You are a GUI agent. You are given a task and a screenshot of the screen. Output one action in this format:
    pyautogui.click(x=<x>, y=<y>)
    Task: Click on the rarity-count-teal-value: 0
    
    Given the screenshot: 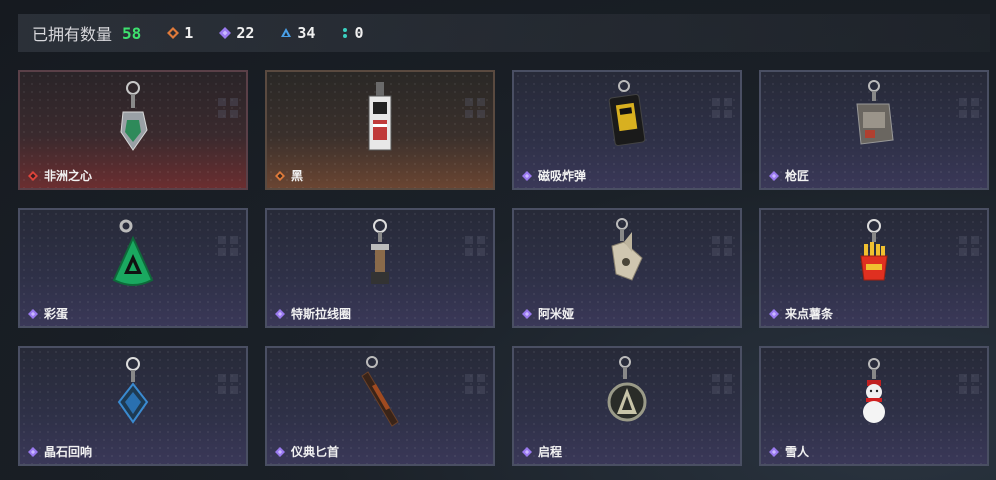 What is the action you would take?
    pyautogui.click(x=359, y=33)
    